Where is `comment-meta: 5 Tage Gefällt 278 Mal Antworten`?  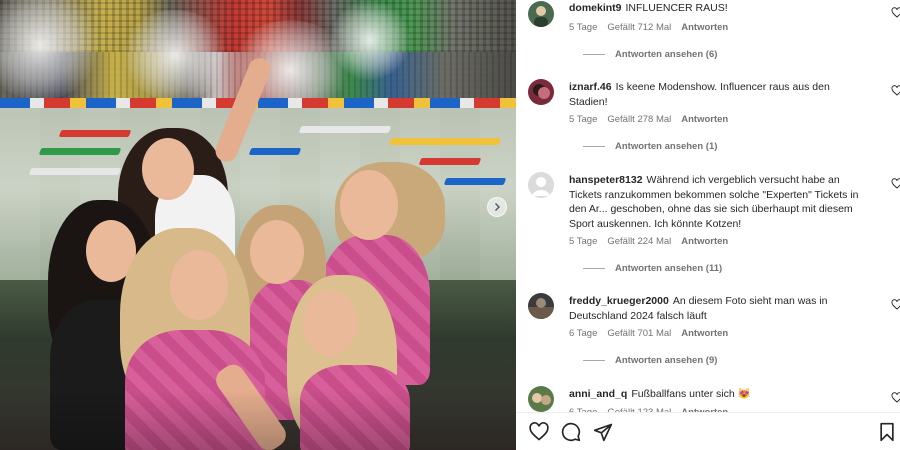
comment-meta: 5 Tage Gefällt 278 Mal Antworten is located at coordinates (653, 119).